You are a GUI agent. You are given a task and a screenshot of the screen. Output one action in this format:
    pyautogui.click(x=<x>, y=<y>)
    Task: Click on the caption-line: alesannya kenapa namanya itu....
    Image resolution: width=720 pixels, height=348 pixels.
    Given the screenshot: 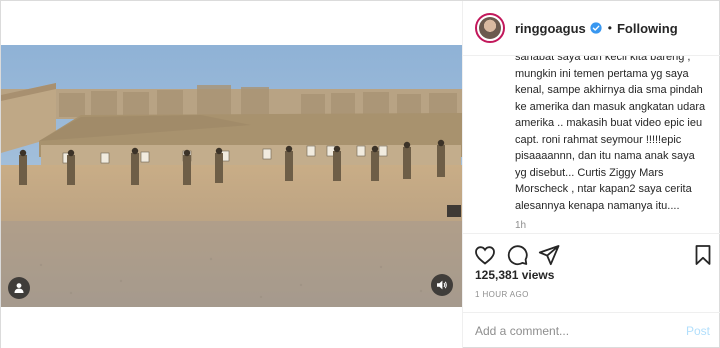 What is the action you would take?
    pyautogui.click(x=597, y=205)
    